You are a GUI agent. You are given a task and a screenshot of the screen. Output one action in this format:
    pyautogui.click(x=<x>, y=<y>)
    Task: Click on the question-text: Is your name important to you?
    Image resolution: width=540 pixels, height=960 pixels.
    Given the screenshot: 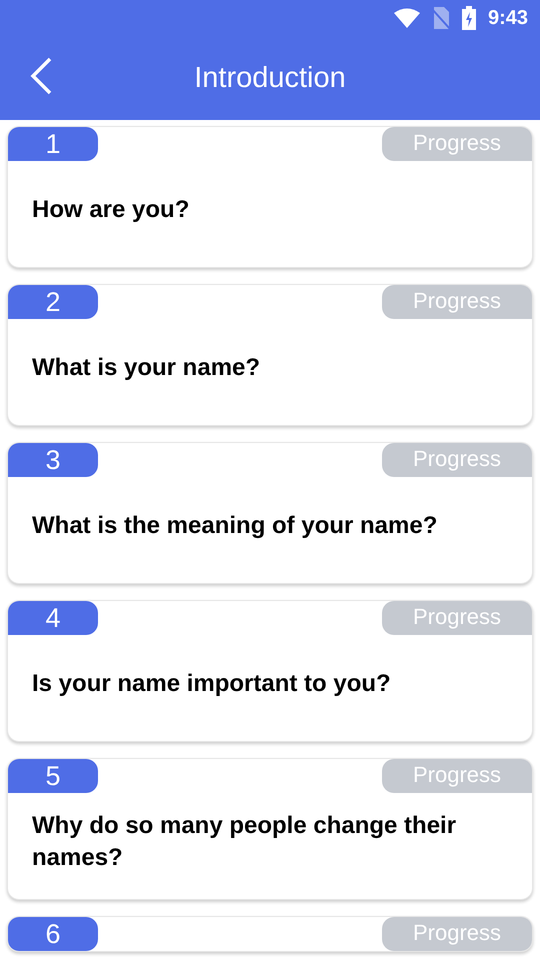 What is the action you would take?
    pyautogui.click(x=211, y=684)
    